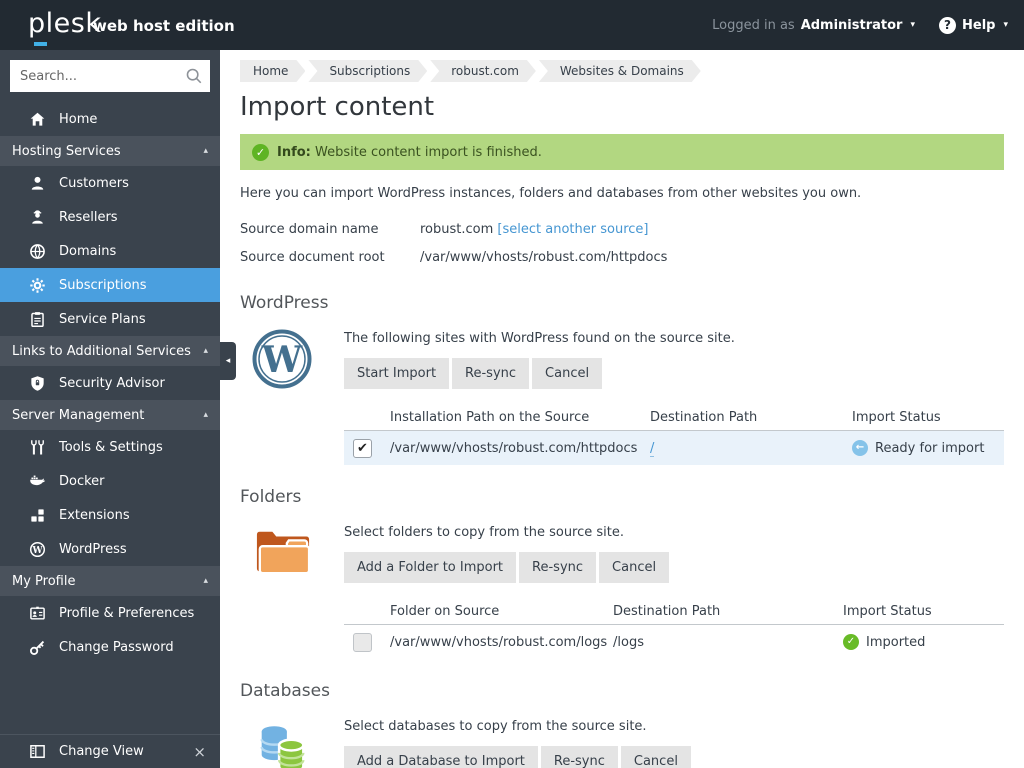 This screenshot has width=1024, height=768. I want to click on import-status-cell: Ready for import, so click(930, 448).